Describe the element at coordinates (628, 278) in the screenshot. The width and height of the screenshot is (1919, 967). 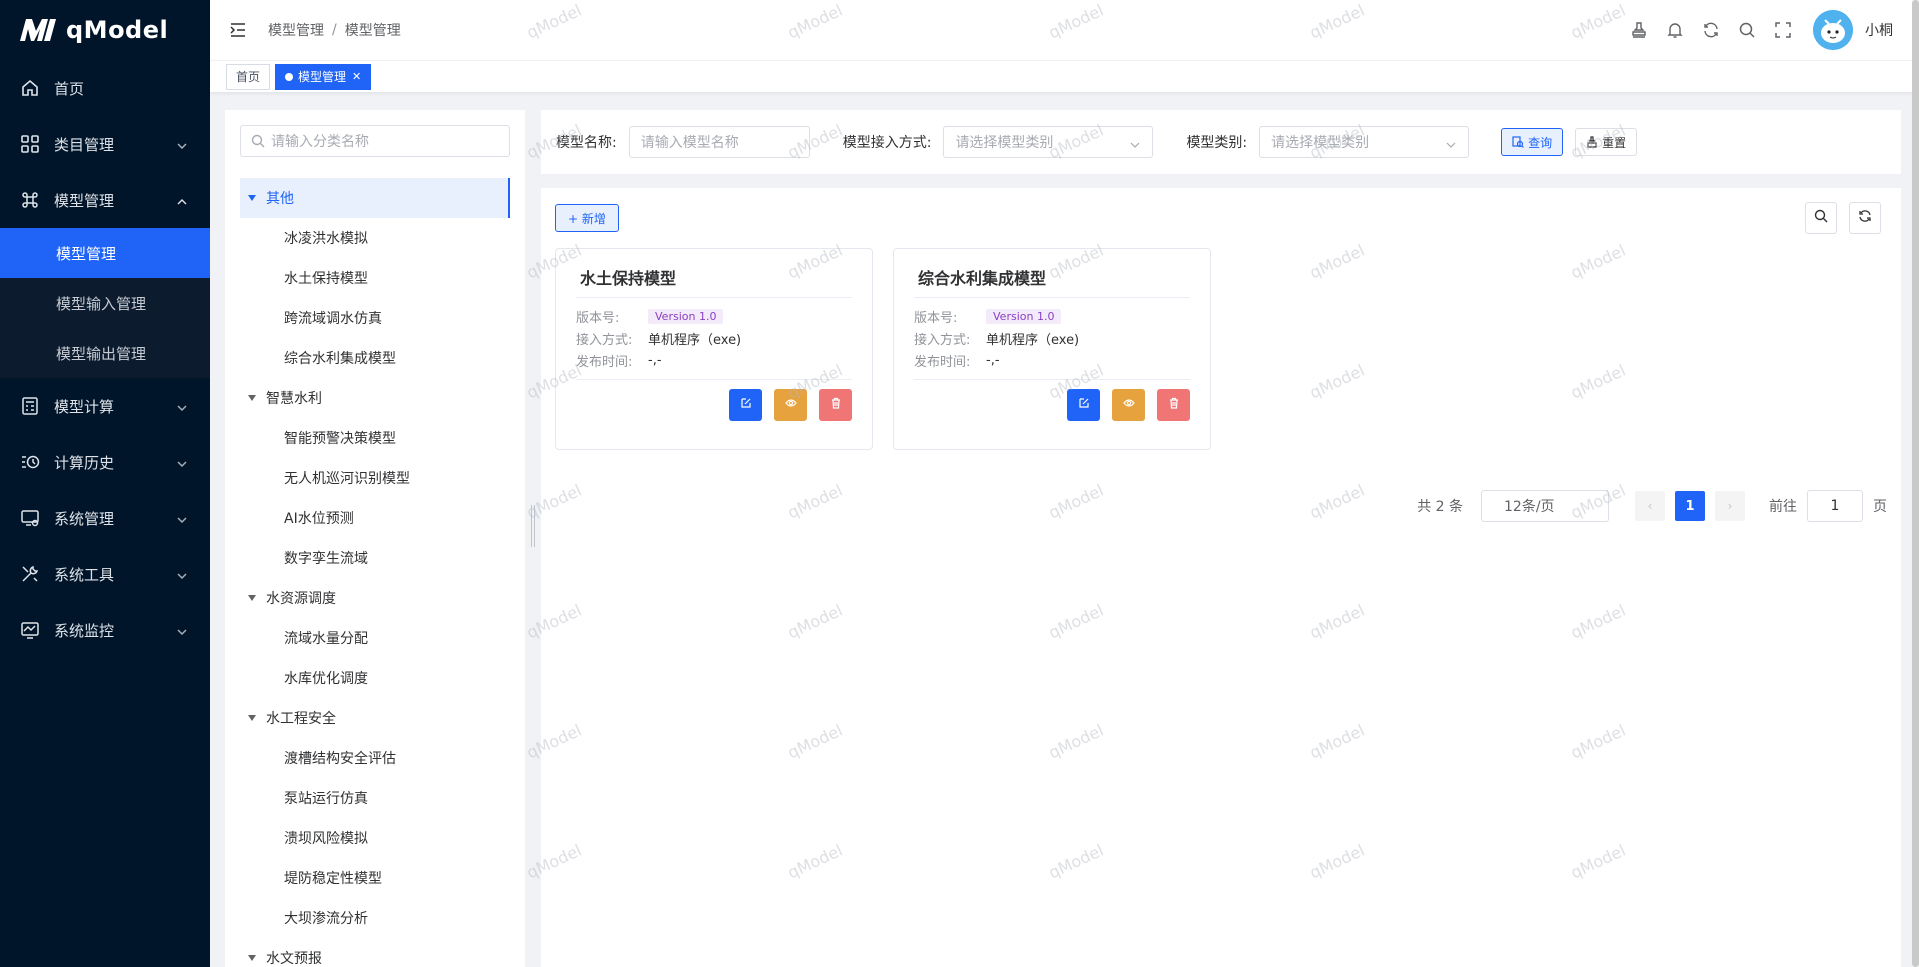
I see `model-card-title: 水土保持模型` at that location.